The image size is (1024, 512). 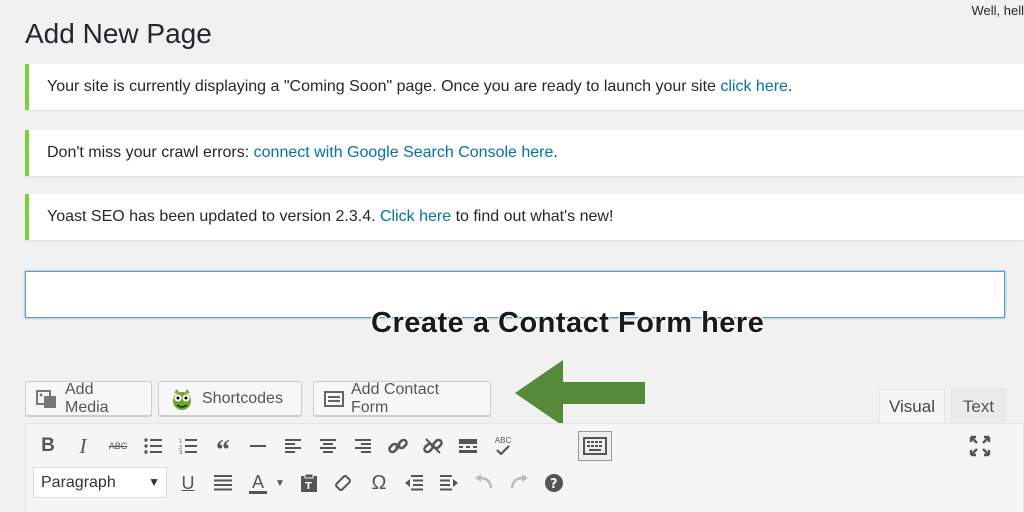 I want to click on clear-formatting-icon, so click(x=344, y=483).